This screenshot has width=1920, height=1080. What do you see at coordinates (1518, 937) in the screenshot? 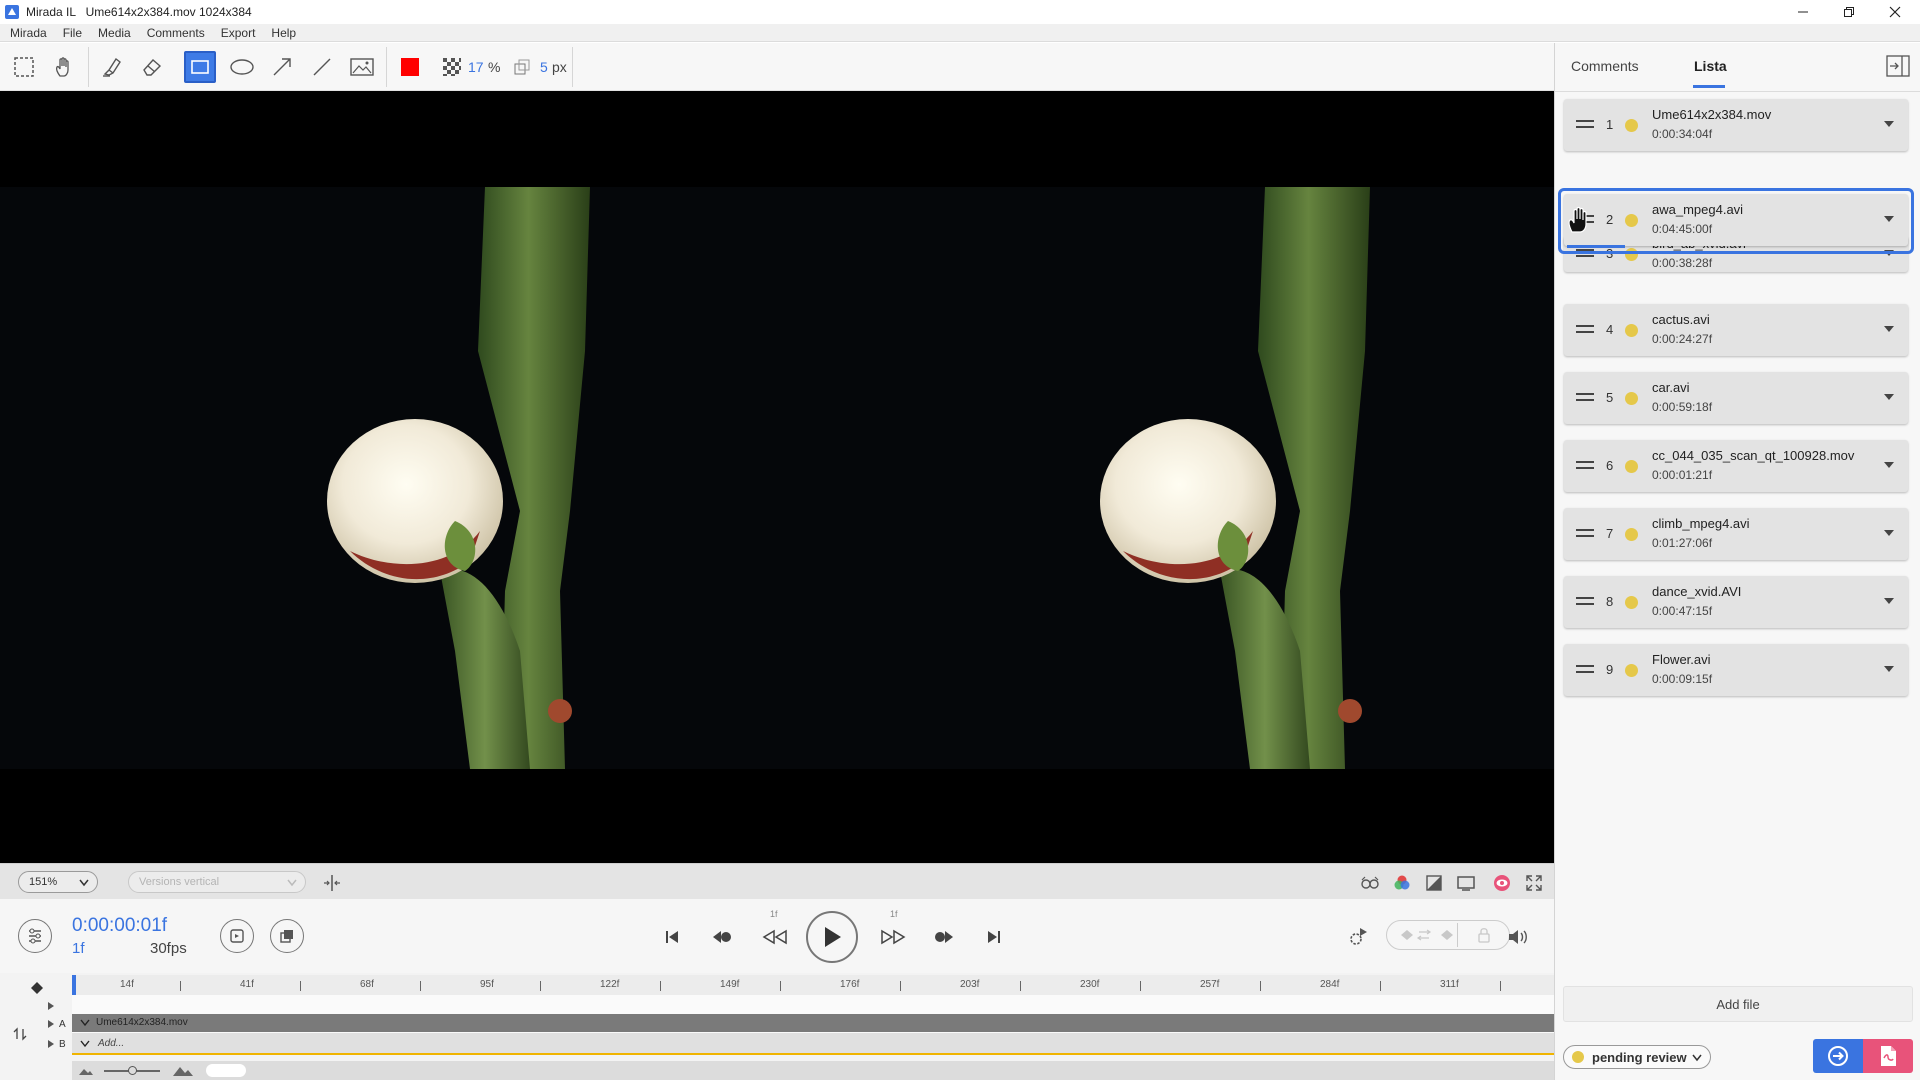
I see `volume-button` at bounding box center [1518, 937].